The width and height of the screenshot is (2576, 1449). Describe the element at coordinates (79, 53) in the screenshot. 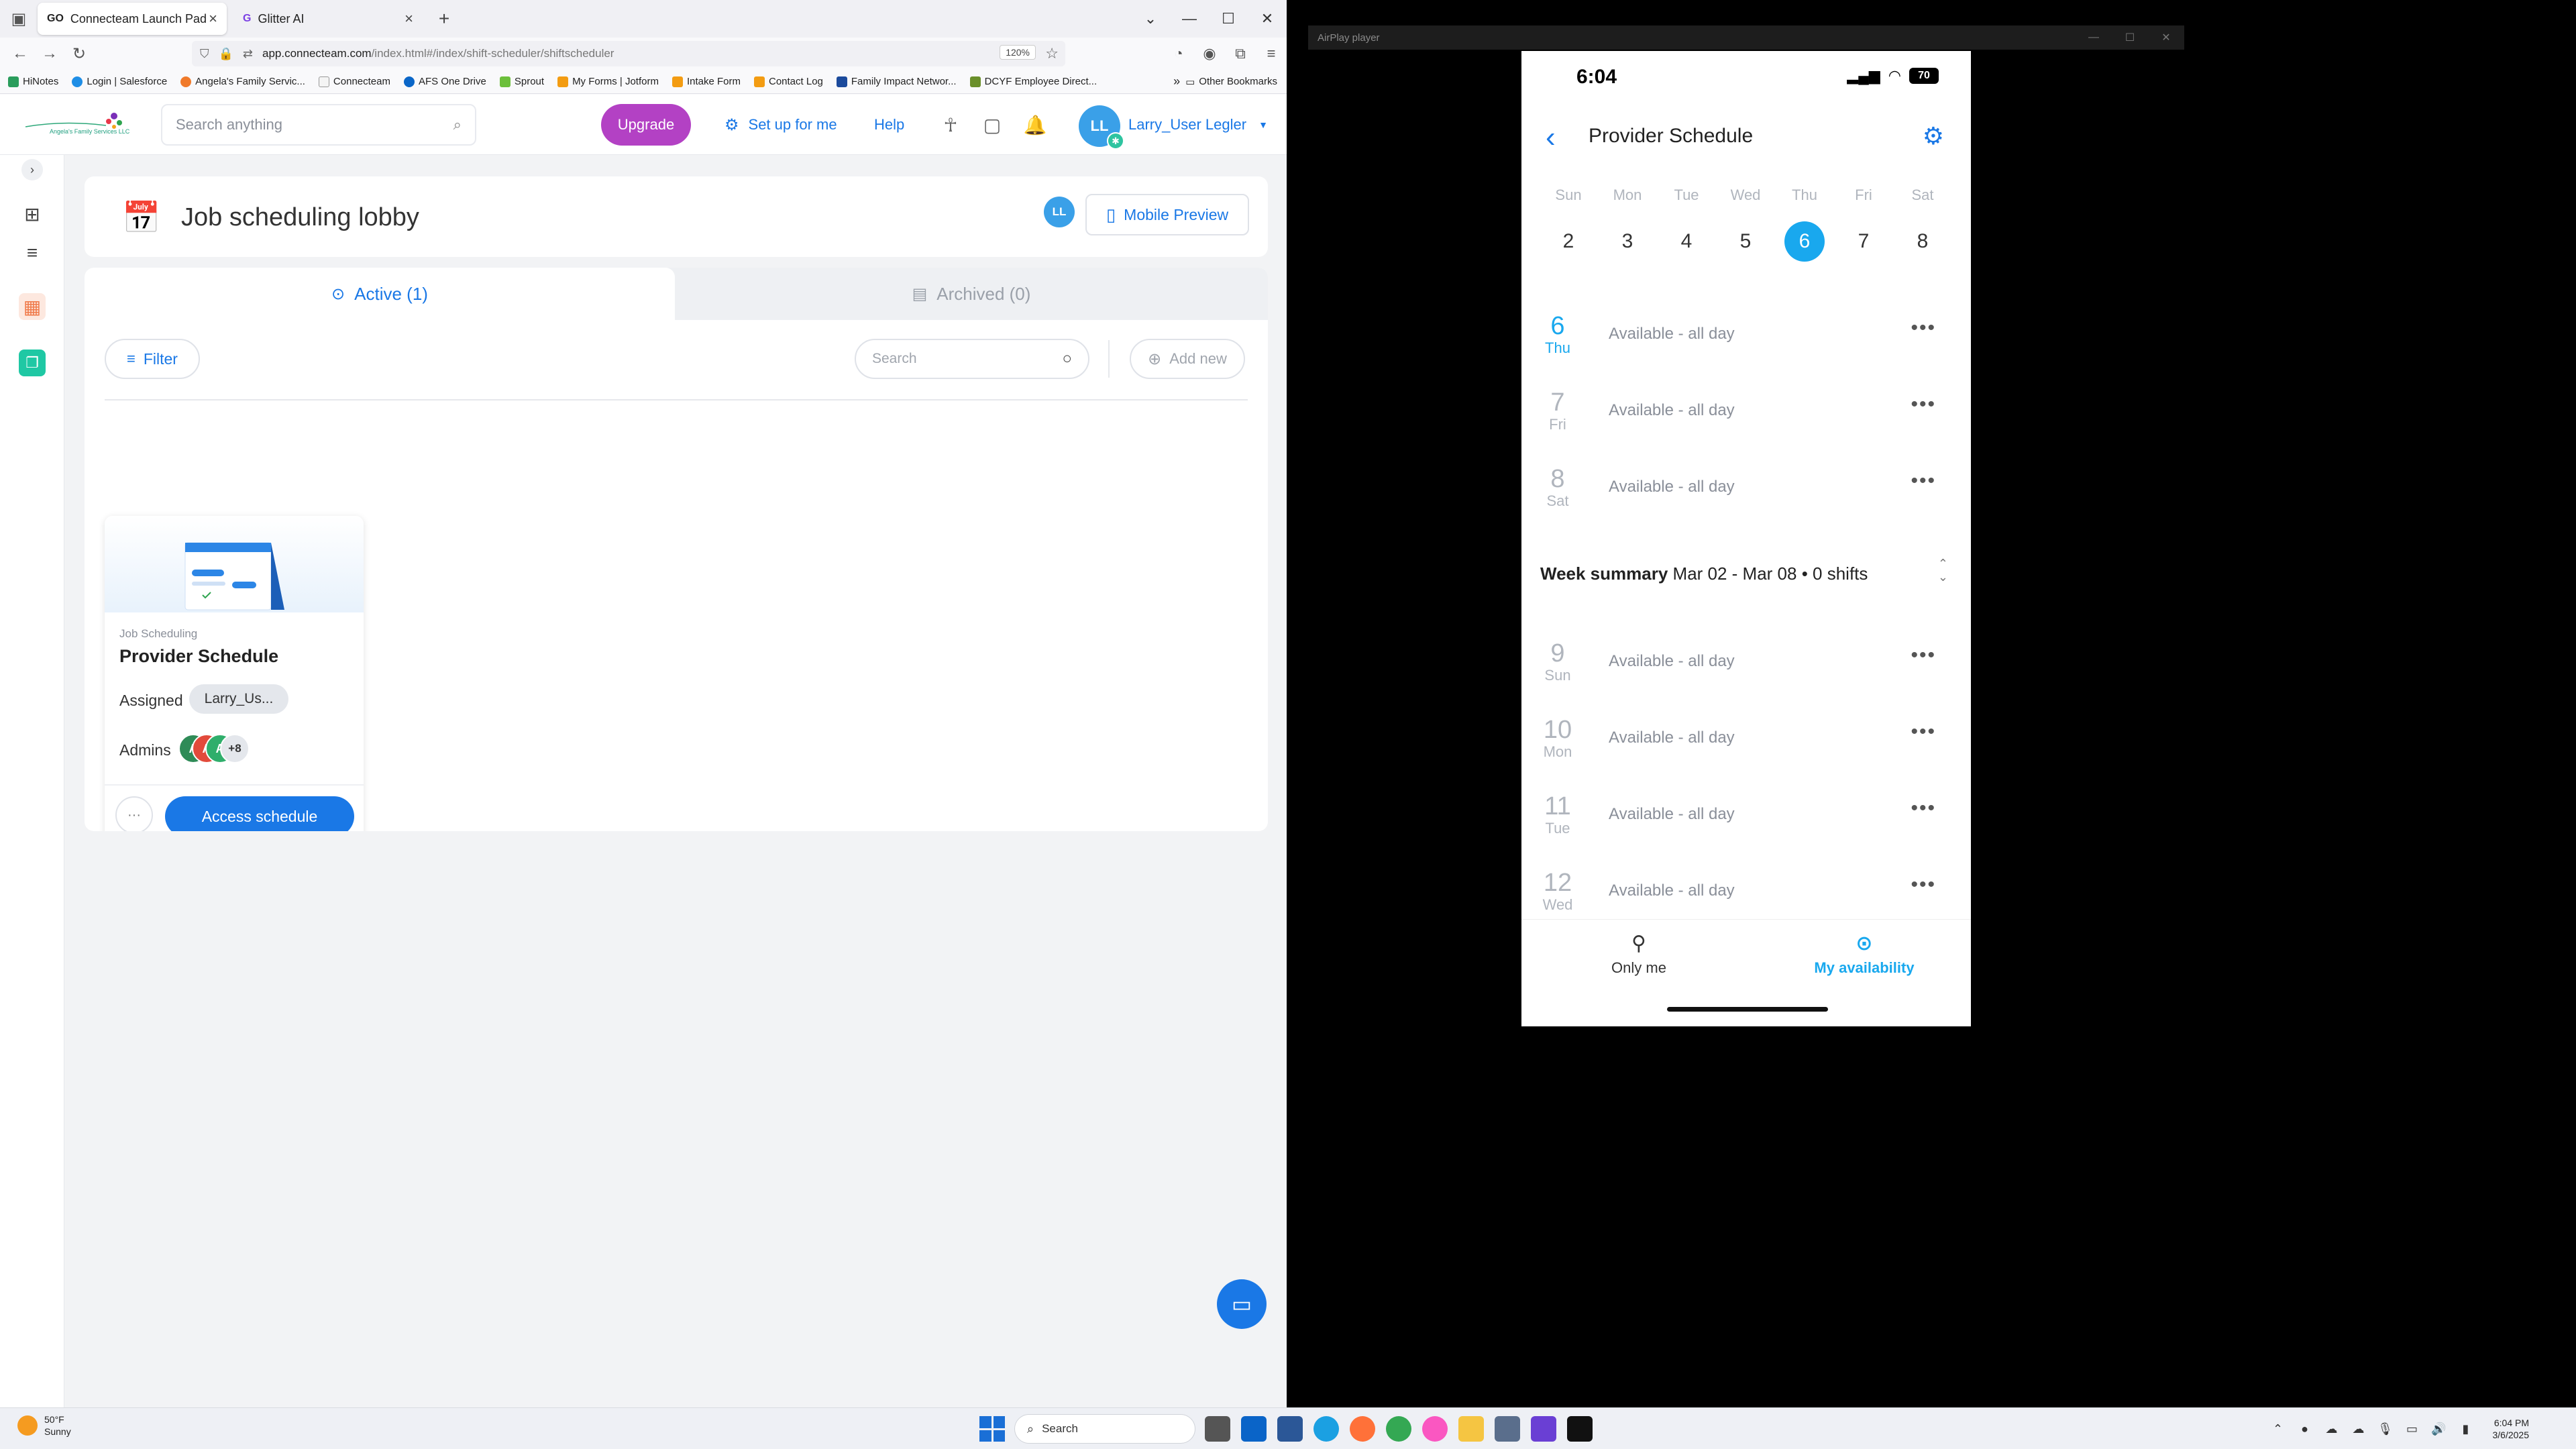

I see `reload-icon: ↻` at that location.